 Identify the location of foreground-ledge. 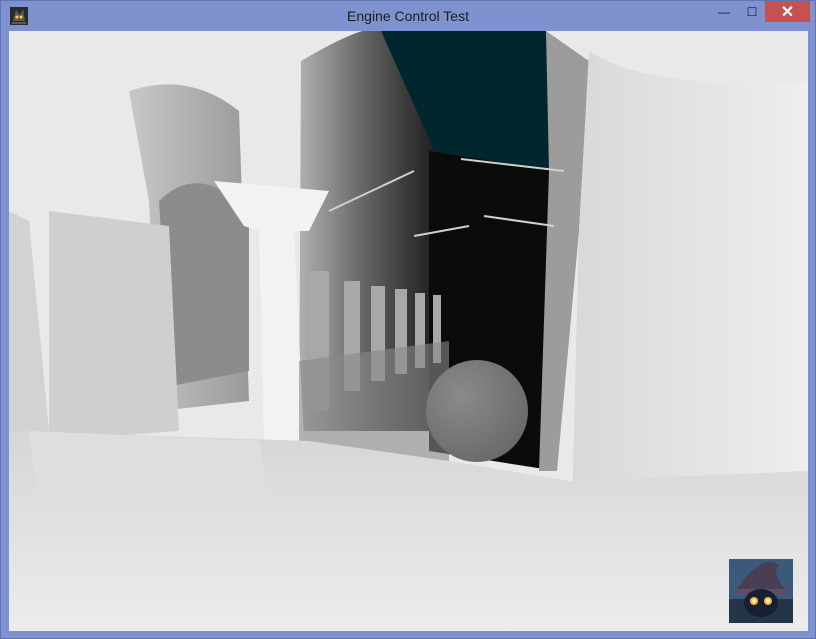
(149, 471).